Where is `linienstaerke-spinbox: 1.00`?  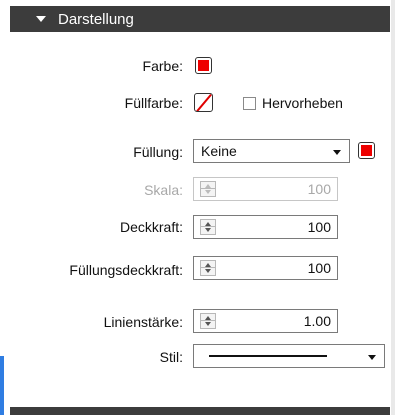
linienstaerke-spinbox: 1.00 is located at coordinates (265, 321).